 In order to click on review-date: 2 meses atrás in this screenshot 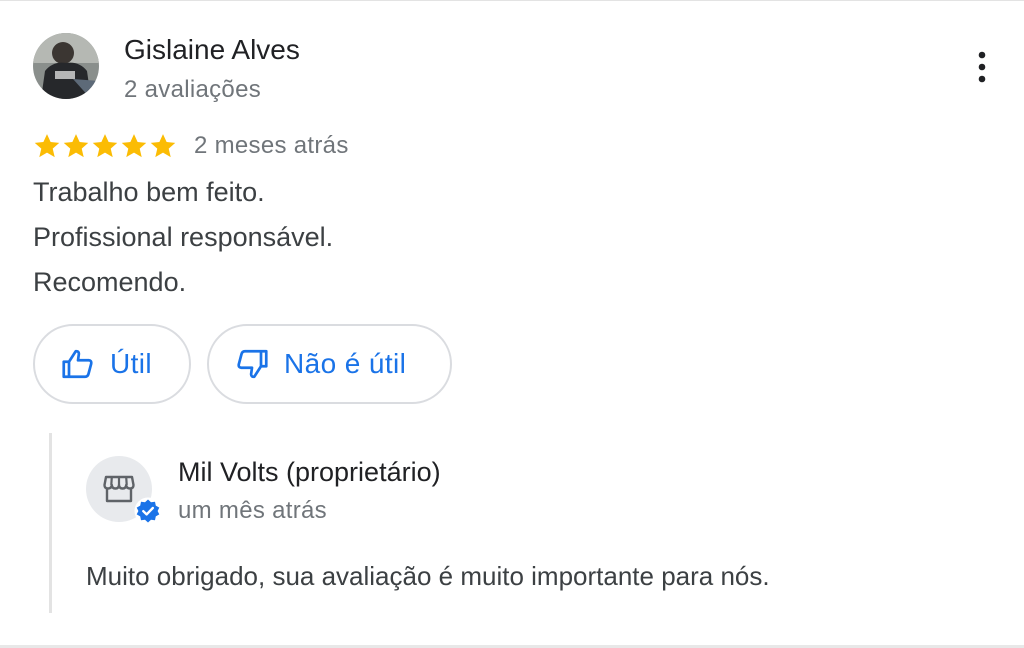, I will do `click(271, 145)`.